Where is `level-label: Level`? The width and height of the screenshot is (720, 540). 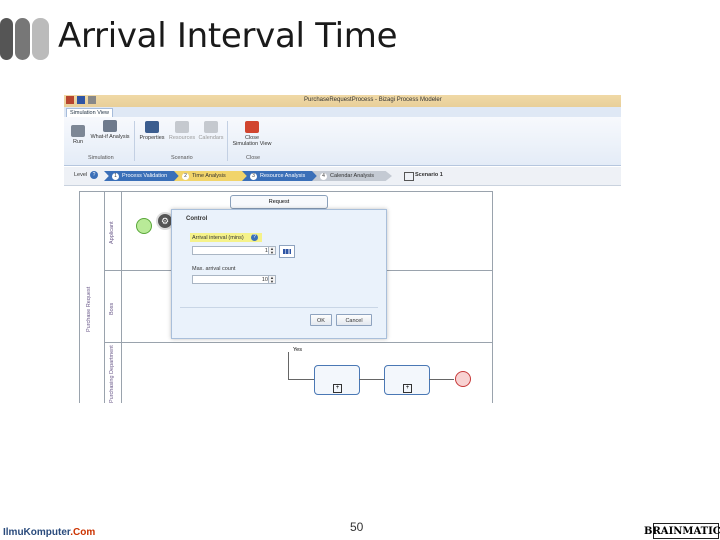 level-label: Level is located at coordinates (81, 175).